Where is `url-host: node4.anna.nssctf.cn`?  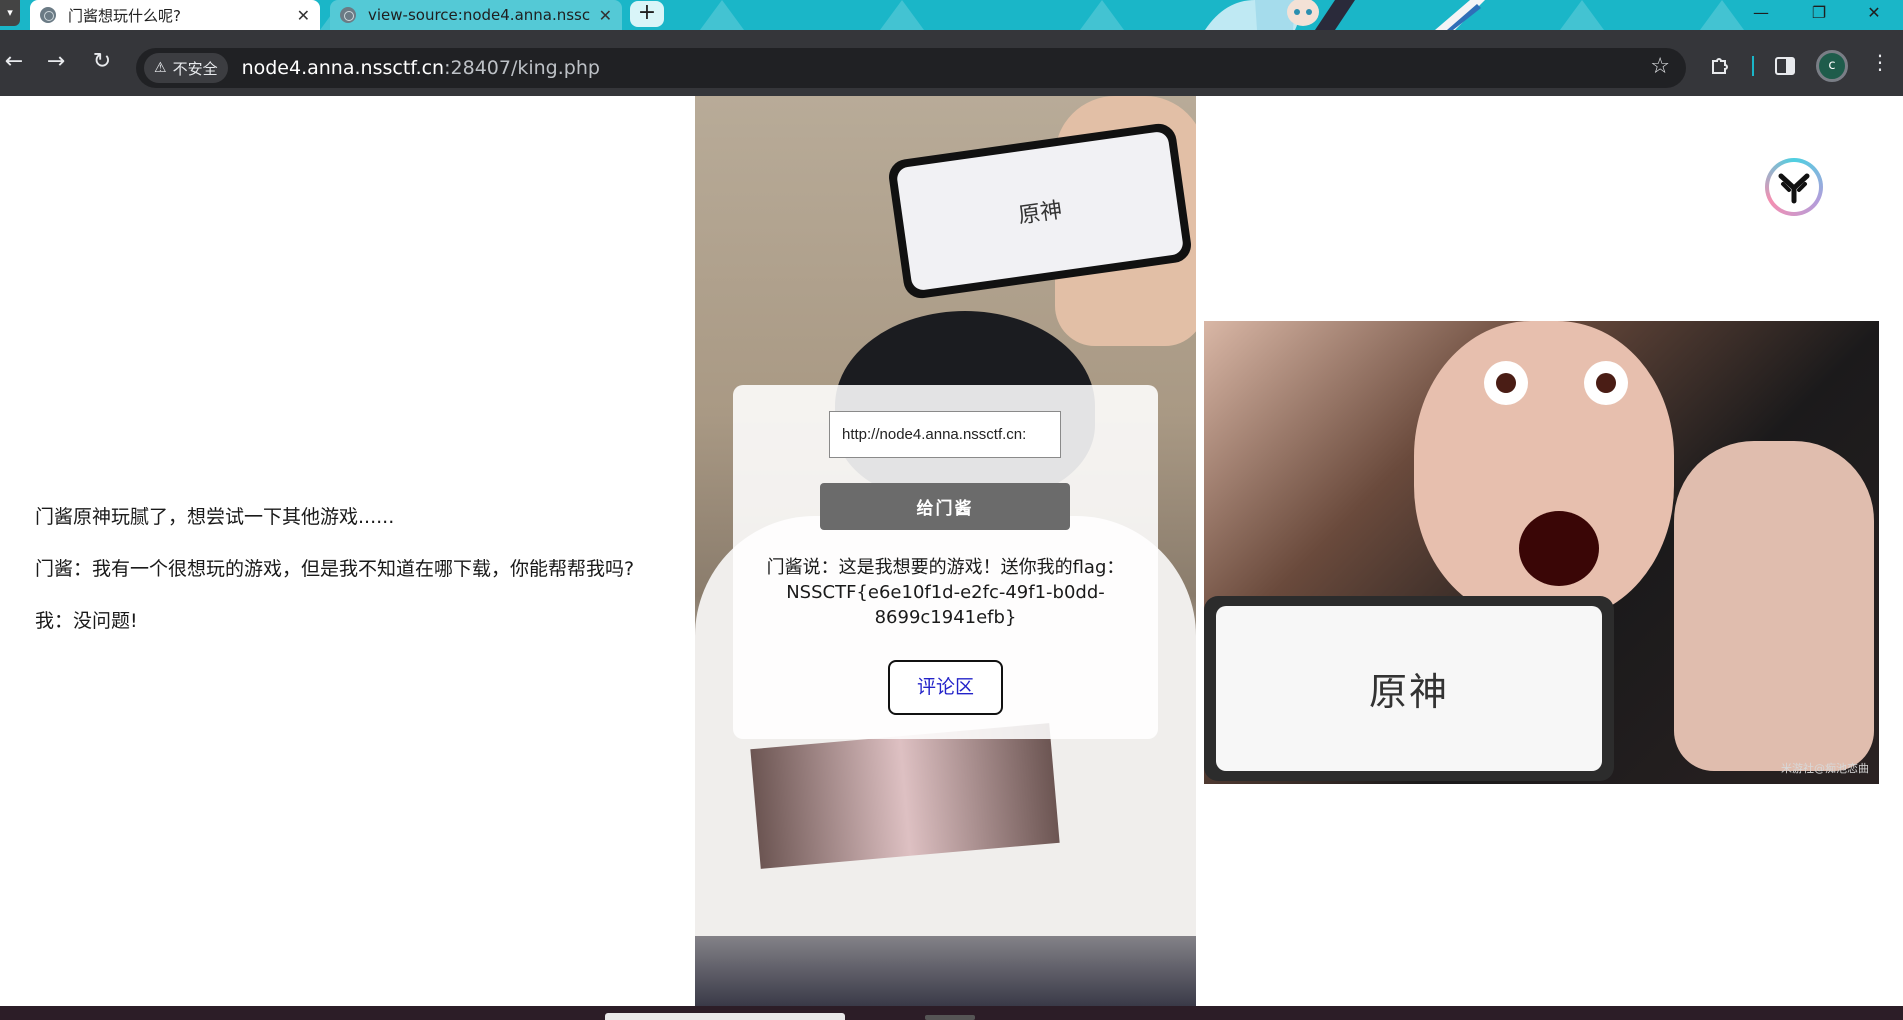 url-host: node4.anna.nssctf.cn is located at coordinates (343, 68).